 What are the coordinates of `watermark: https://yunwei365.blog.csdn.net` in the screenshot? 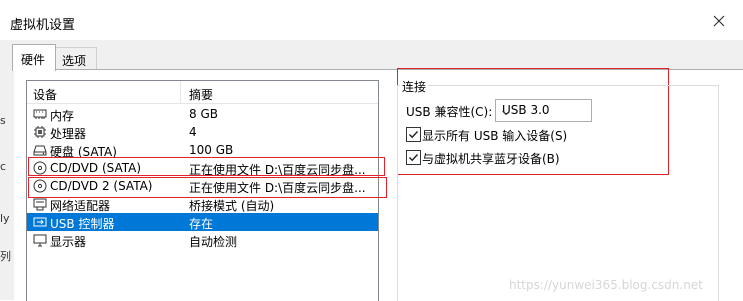 It's located at (606, 285).